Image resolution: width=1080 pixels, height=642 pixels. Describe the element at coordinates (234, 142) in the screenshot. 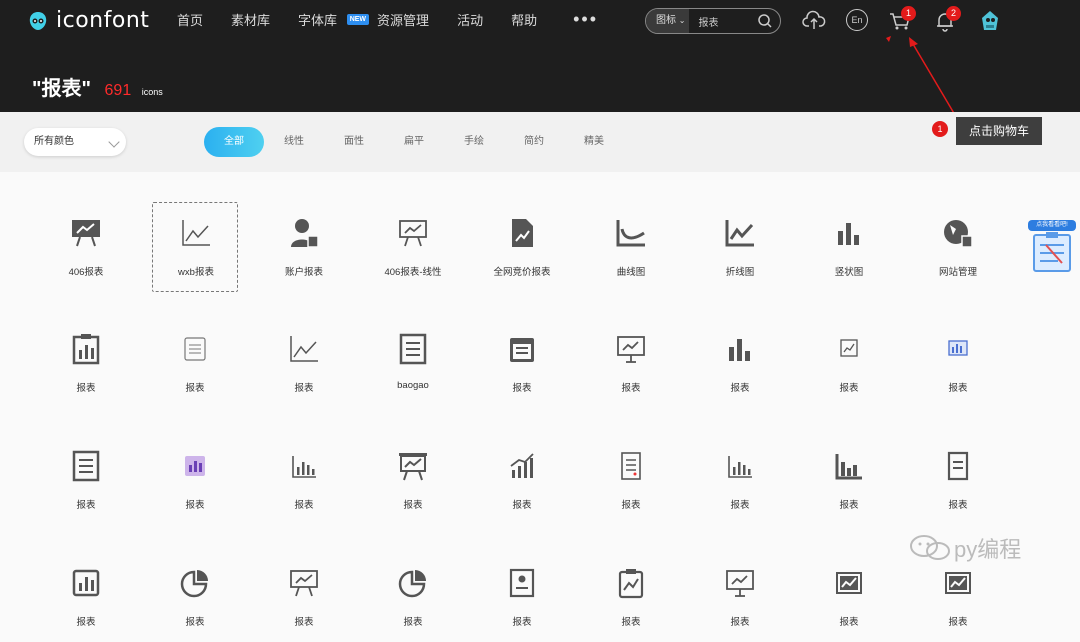

I see `tab-all: 全部` at that location.